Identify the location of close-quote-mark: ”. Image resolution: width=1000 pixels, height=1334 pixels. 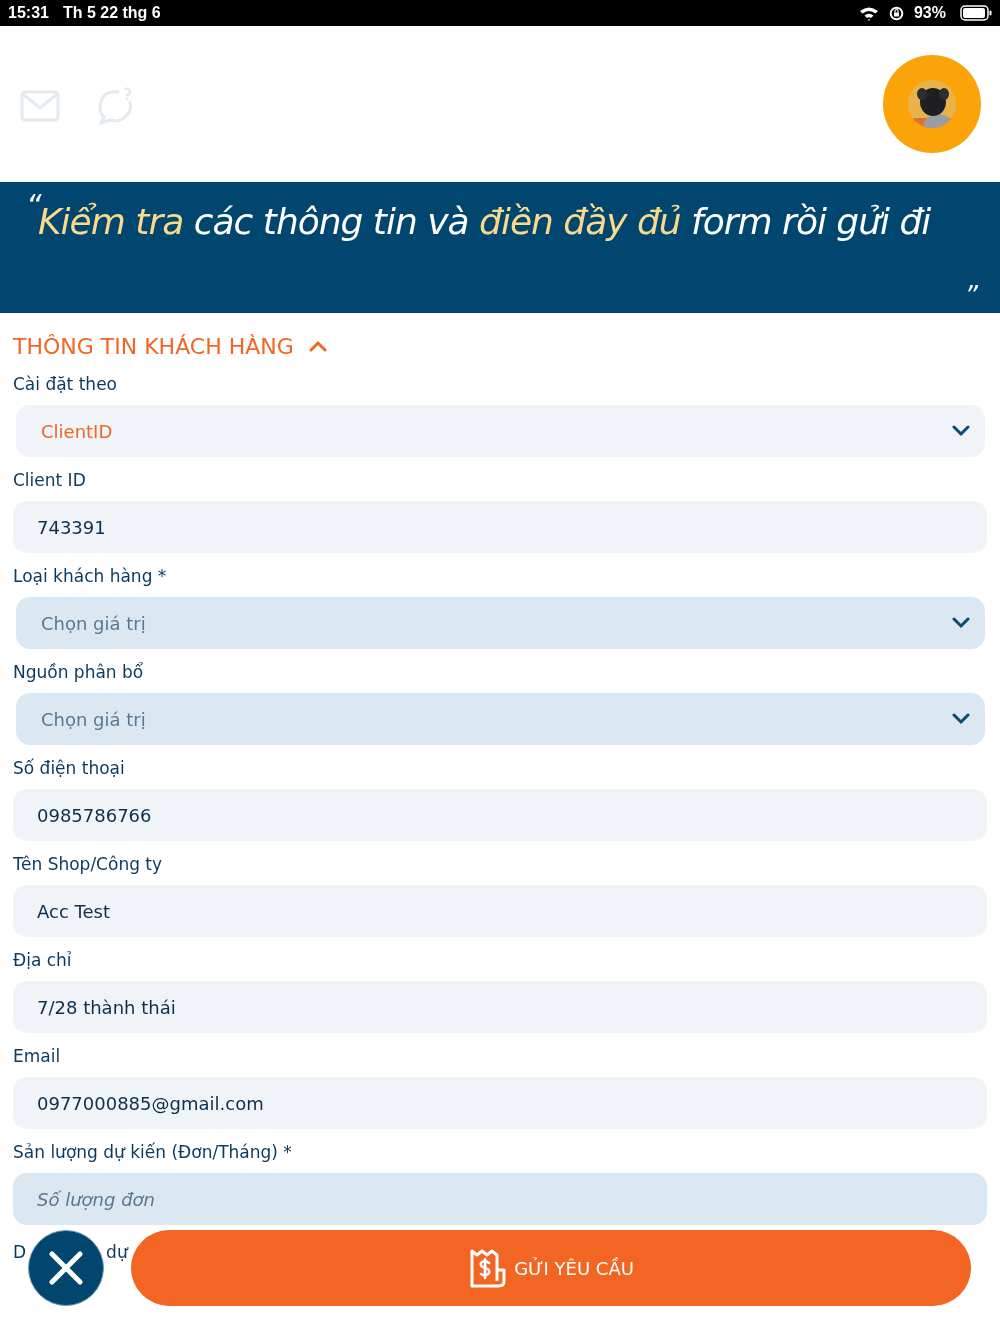
(971, 296).